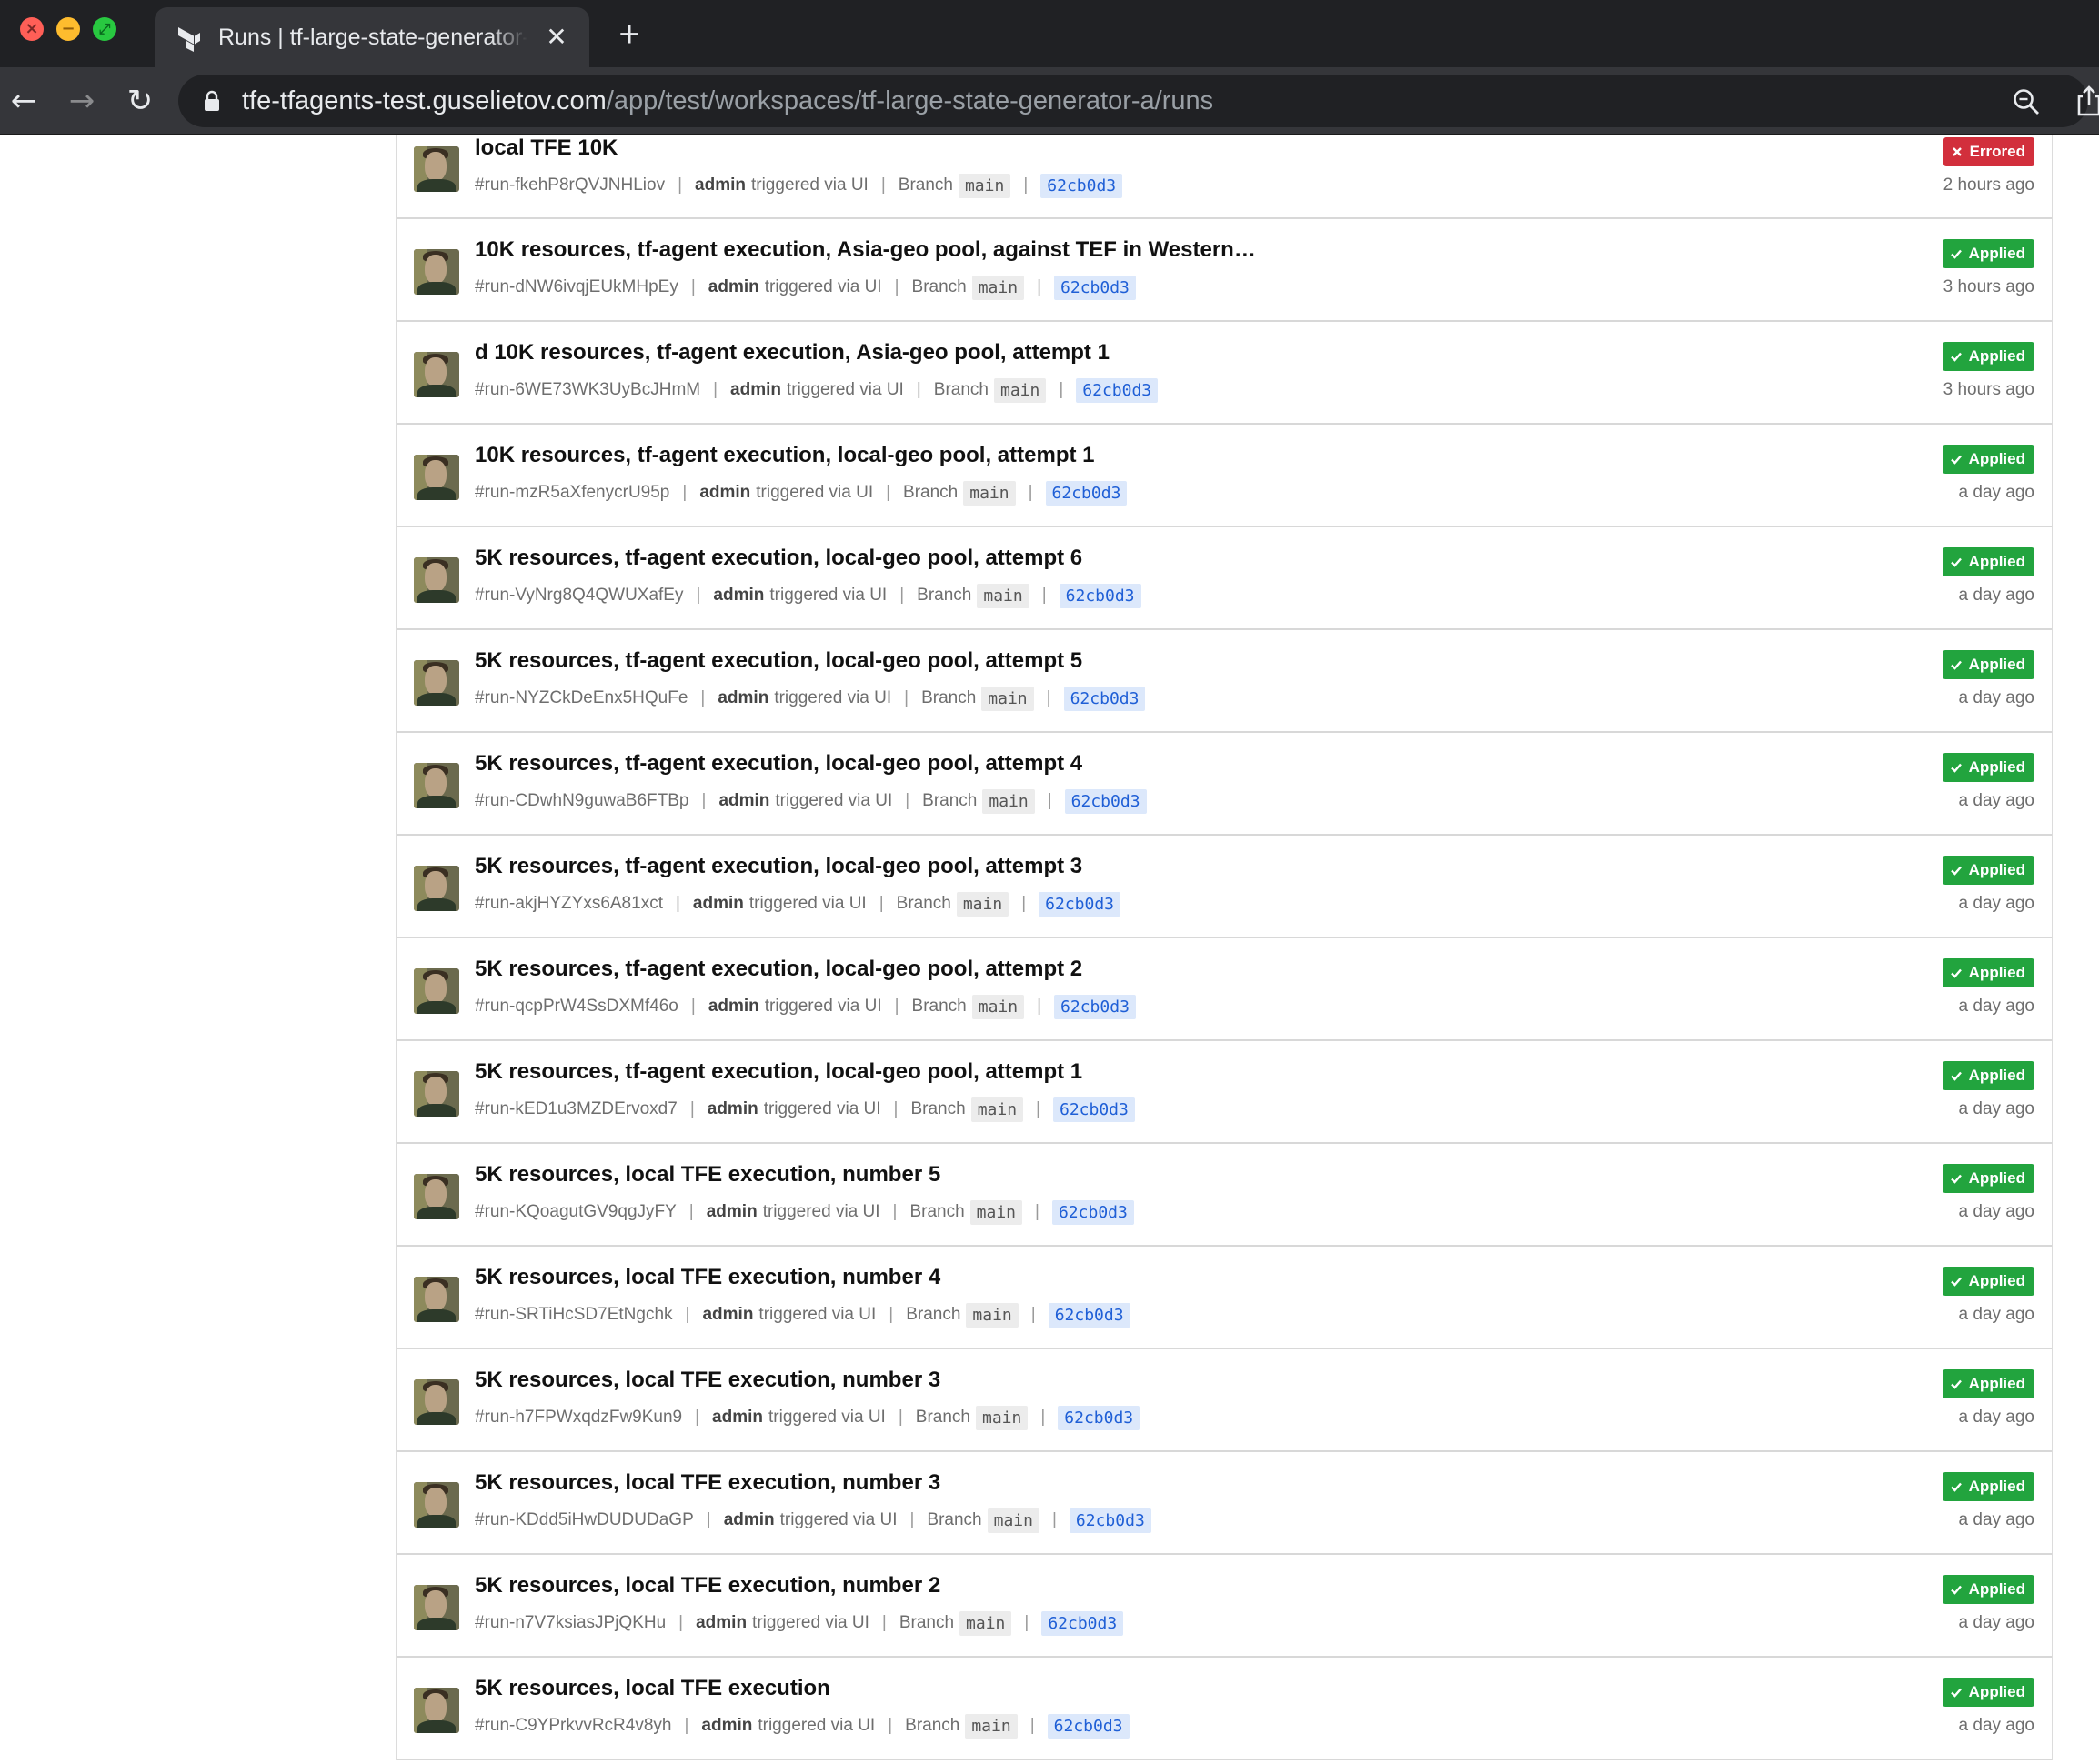  Describe the element at coordinates (546, 149) in the screenshot. I see `run-title: local TFE 10K` at that location.